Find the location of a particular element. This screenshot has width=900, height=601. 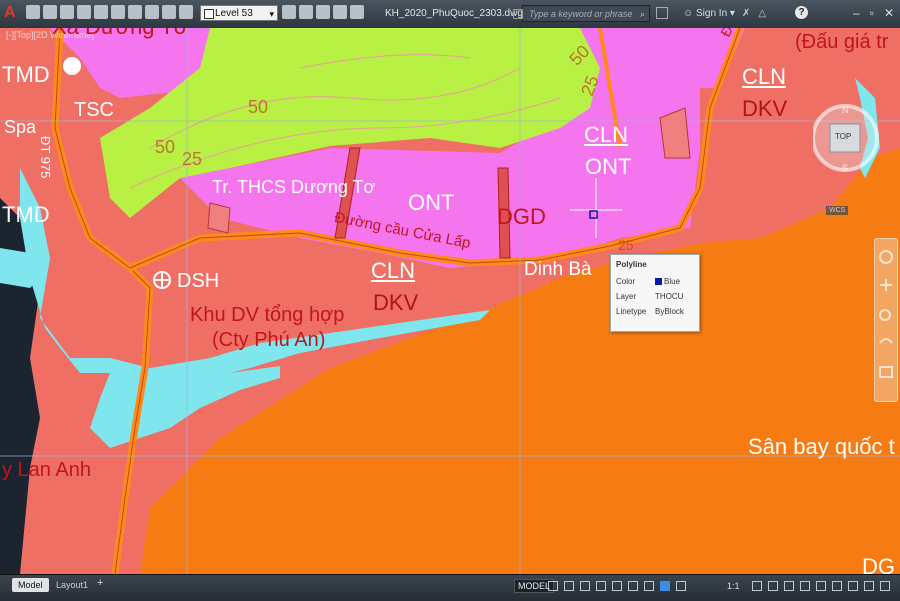

sign-in-label: Sign In is located at coordinates (712, 13).